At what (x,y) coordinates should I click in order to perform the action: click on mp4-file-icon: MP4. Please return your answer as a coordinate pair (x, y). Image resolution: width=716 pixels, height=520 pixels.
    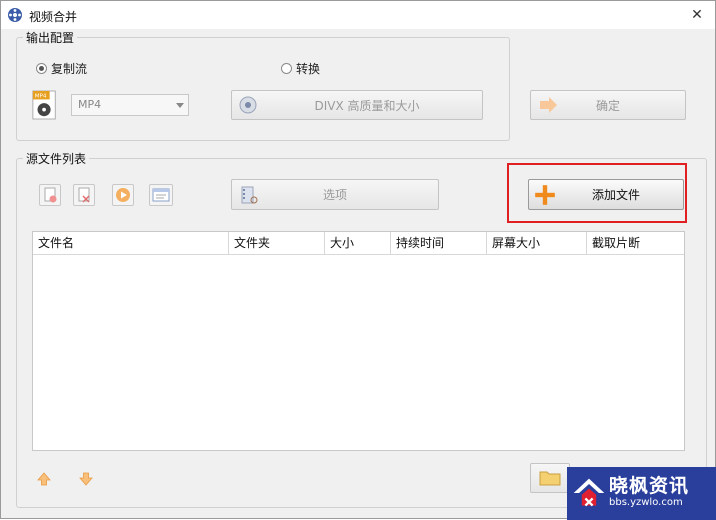
    Looking at the image, I should click on (44, 105).